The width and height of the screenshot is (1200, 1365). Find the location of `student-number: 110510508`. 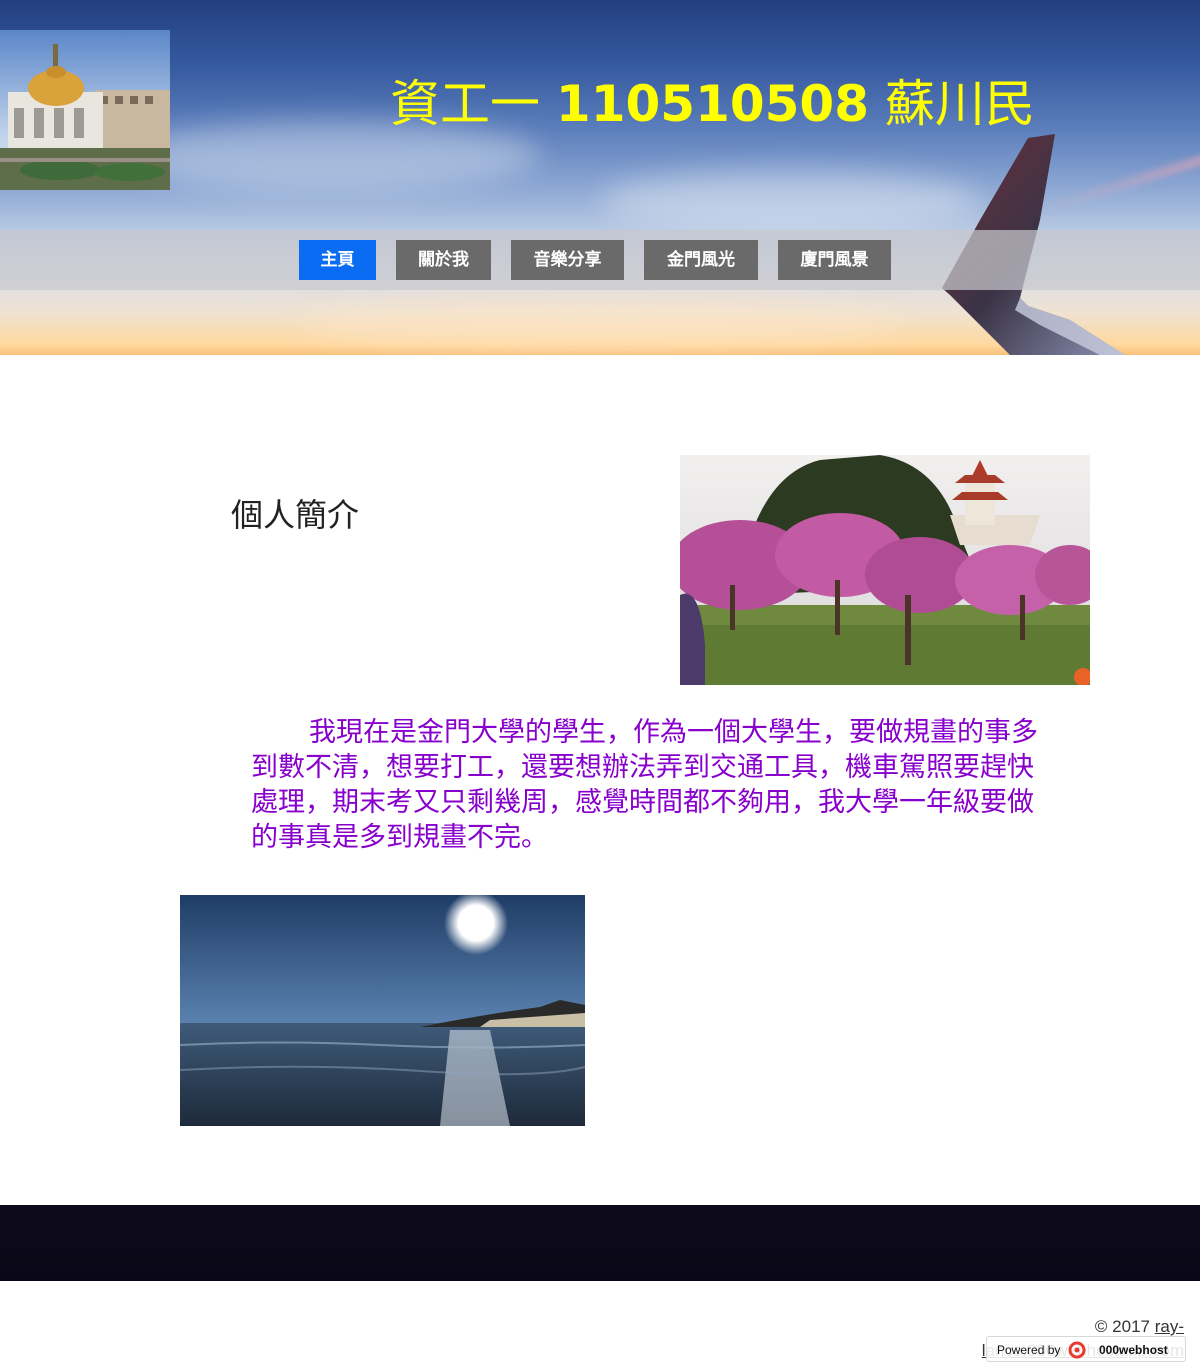

student-number: 110510508 is located at coordinates (712, 104).